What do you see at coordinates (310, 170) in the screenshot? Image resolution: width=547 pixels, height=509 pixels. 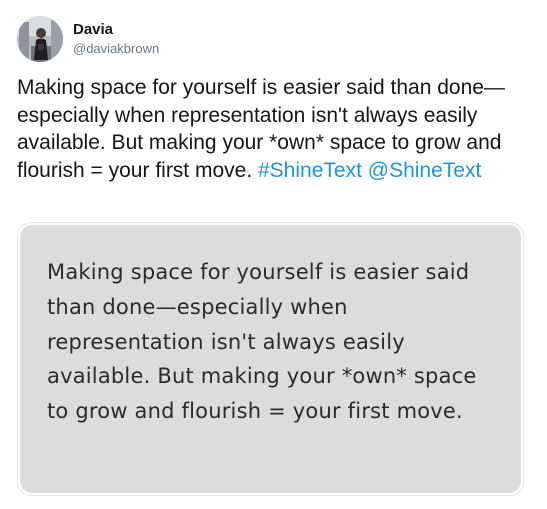 I see `hashtag-link: #ShineText` at bounding box center [310, 170].